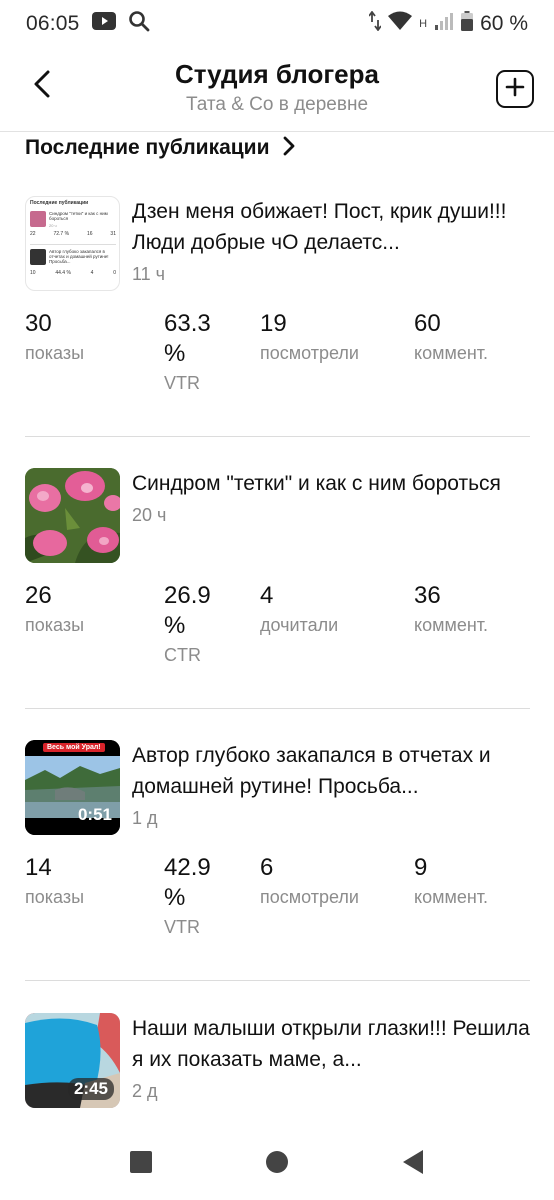  I want to click on plus-icon, so click(515, 89).